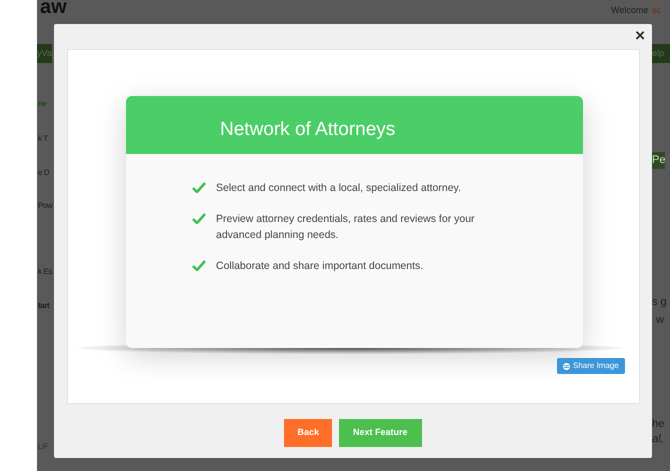 The height and width of the screenshot is (471, 670). Describe the element at coordinates (659, 302) in the screenshot. I see `page-text: s g` at that location.